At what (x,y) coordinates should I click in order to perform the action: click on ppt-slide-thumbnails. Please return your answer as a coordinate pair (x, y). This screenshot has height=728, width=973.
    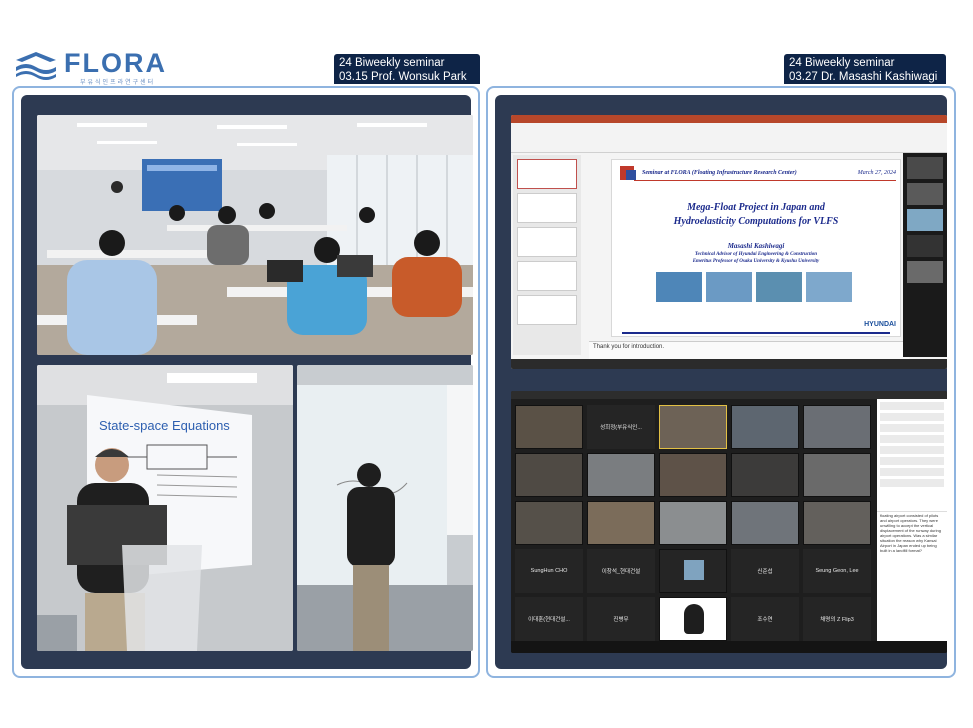
    Looking at the image, I should click on (547, 255).